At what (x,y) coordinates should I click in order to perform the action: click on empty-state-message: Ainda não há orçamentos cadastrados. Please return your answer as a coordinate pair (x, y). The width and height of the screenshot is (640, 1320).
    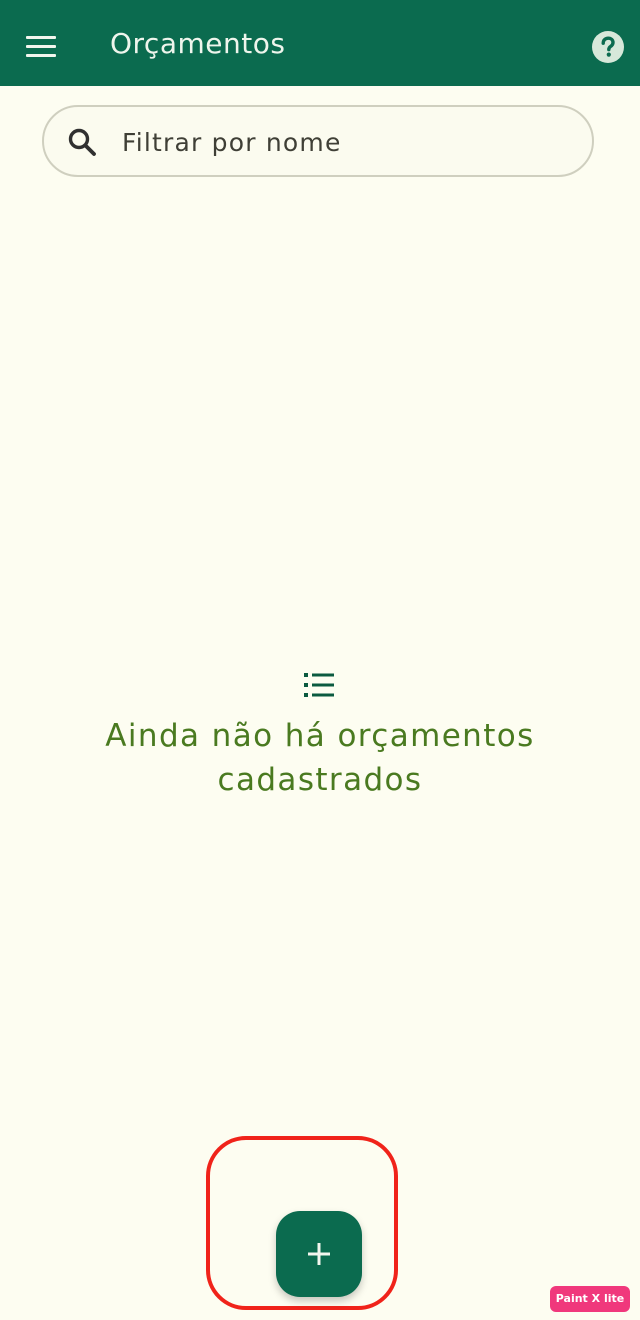
    Looking at the image, I should click on (320, 758).